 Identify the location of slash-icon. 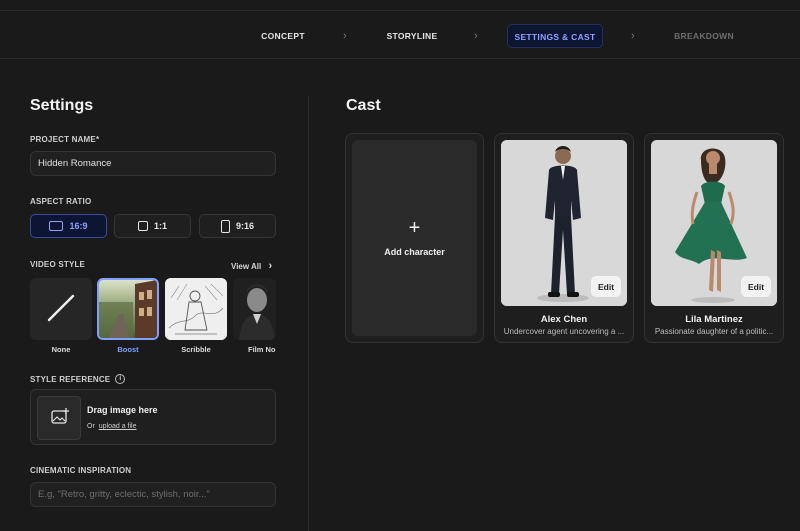
(61, 308).